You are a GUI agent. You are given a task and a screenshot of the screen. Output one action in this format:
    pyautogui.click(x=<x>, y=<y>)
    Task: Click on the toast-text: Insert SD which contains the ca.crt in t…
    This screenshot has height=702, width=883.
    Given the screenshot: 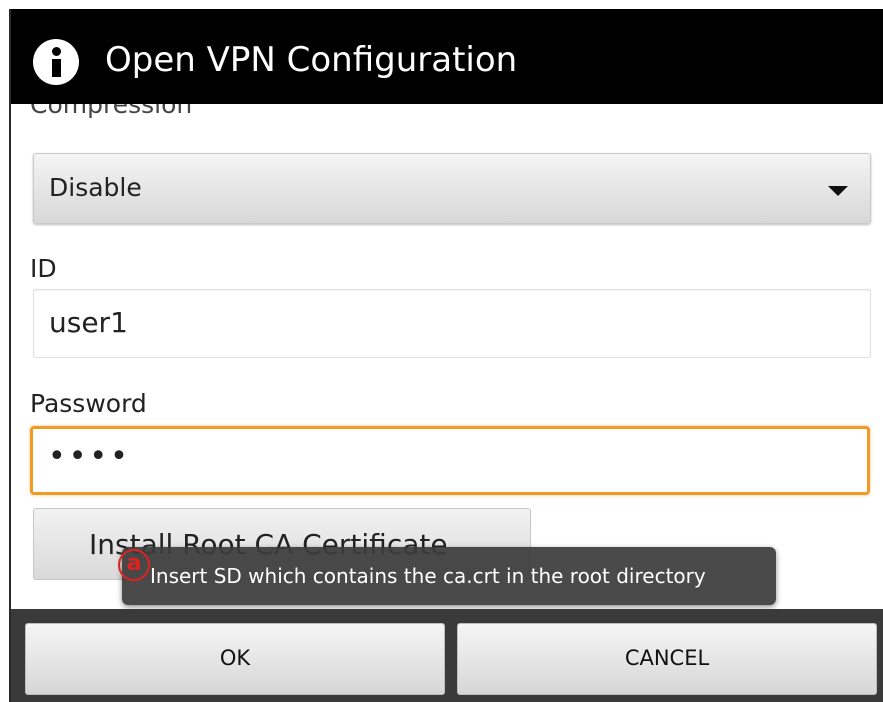 What is the action you would take?
    pyautogui.click(x=428, y=576)
    